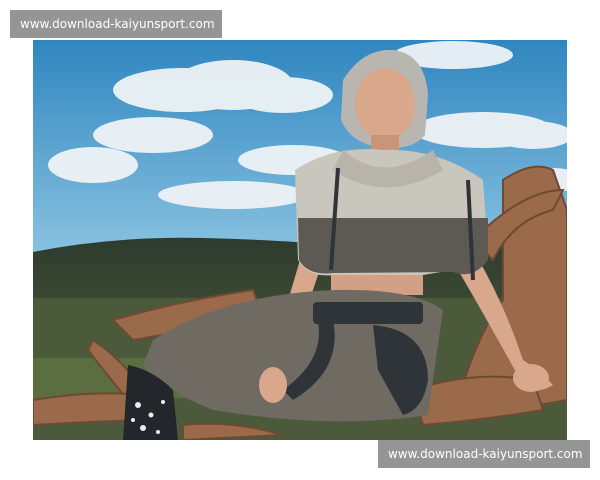 Image resolution: width=600 pixels, height=480 pixels. Describe the element at coordinates (531, 378) in the screenshot. I see `right-hand` at that location.